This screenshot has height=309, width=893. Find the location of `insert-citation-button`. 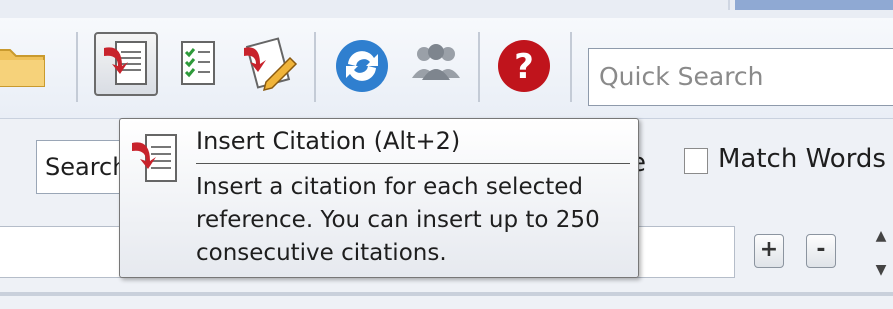

insert-citation-button is located at coordinates (126, 64).